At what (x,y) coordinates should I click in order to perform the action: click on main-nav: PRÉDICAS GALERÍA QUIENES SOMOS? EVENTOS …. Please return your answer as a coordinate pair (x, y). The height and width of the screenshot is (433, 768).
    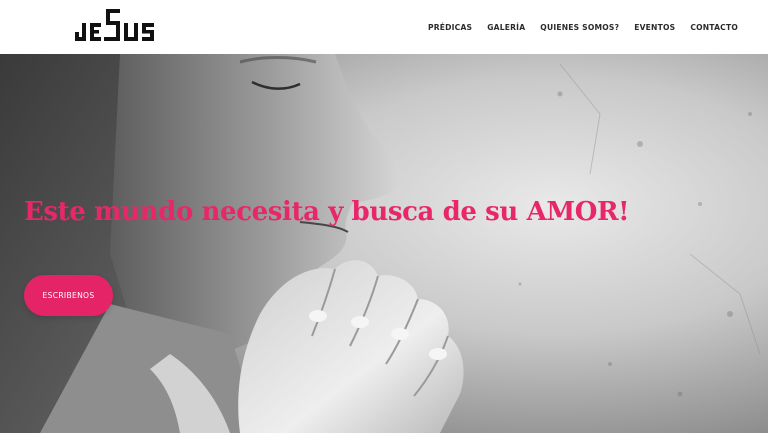
    Looking at the image, I should click on (583, 27).